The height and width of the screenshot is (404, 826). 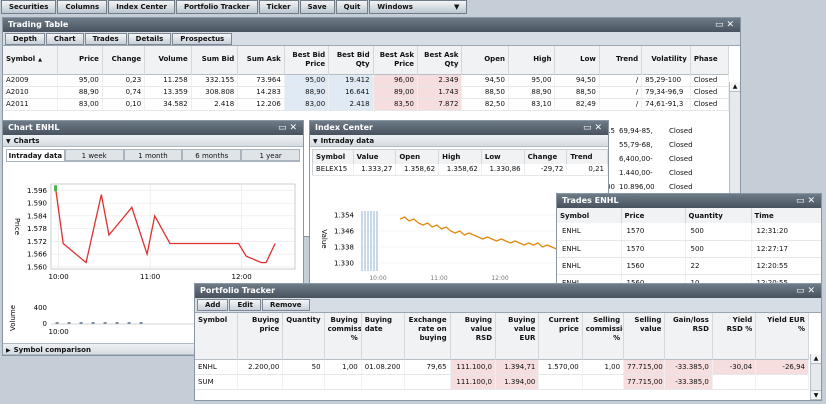 I want to click on table-row: 6,400,00- Closed, so click(x=659, y=159).